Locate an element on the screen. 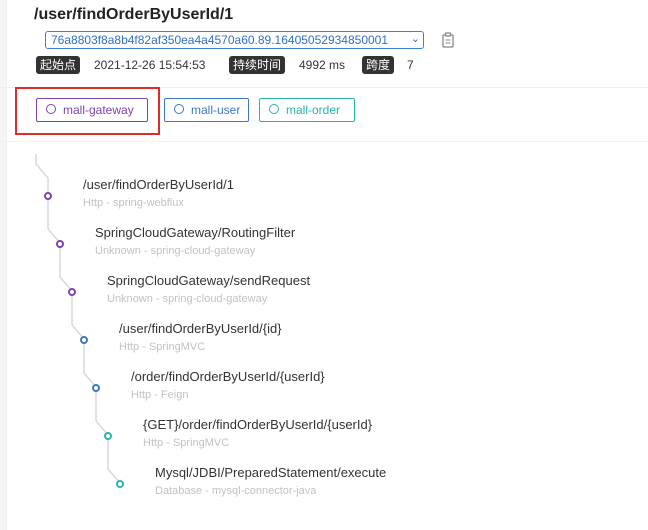 Image resolution: width=648 pixels, height=530 pixels. span-name: SpringCloudGateway/sendRequest is located at coordinates (209, 280).